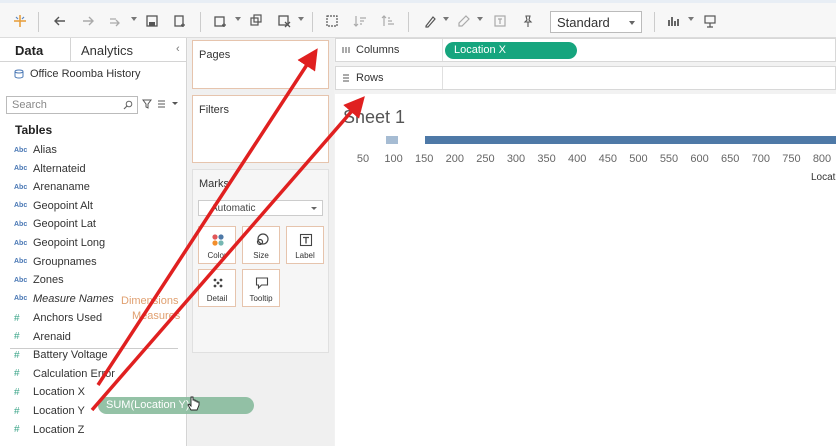  Describe the element at coordinates (134, 19) in the screenshot. I see `redo-dropdown-icon` at that location.